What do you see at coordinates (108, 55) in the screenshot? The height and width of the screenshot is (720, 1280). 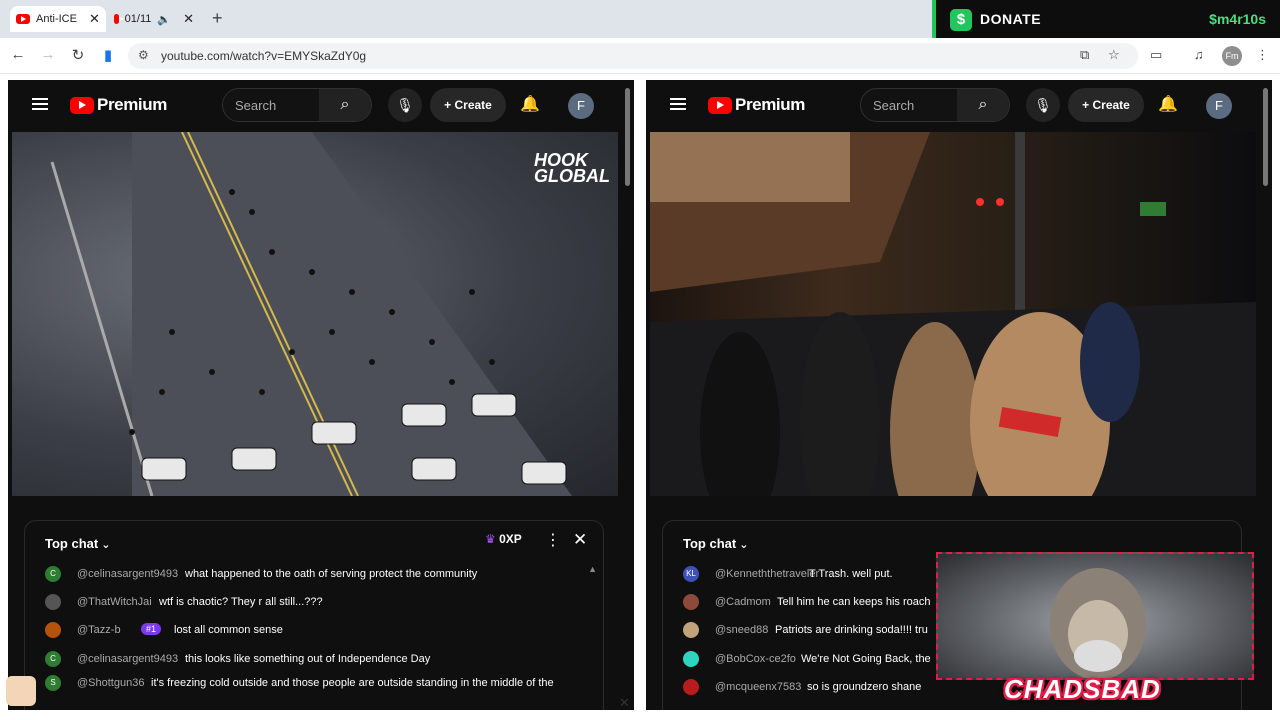 I see `extension-icon: ▮` at bounding box center [108, 55].